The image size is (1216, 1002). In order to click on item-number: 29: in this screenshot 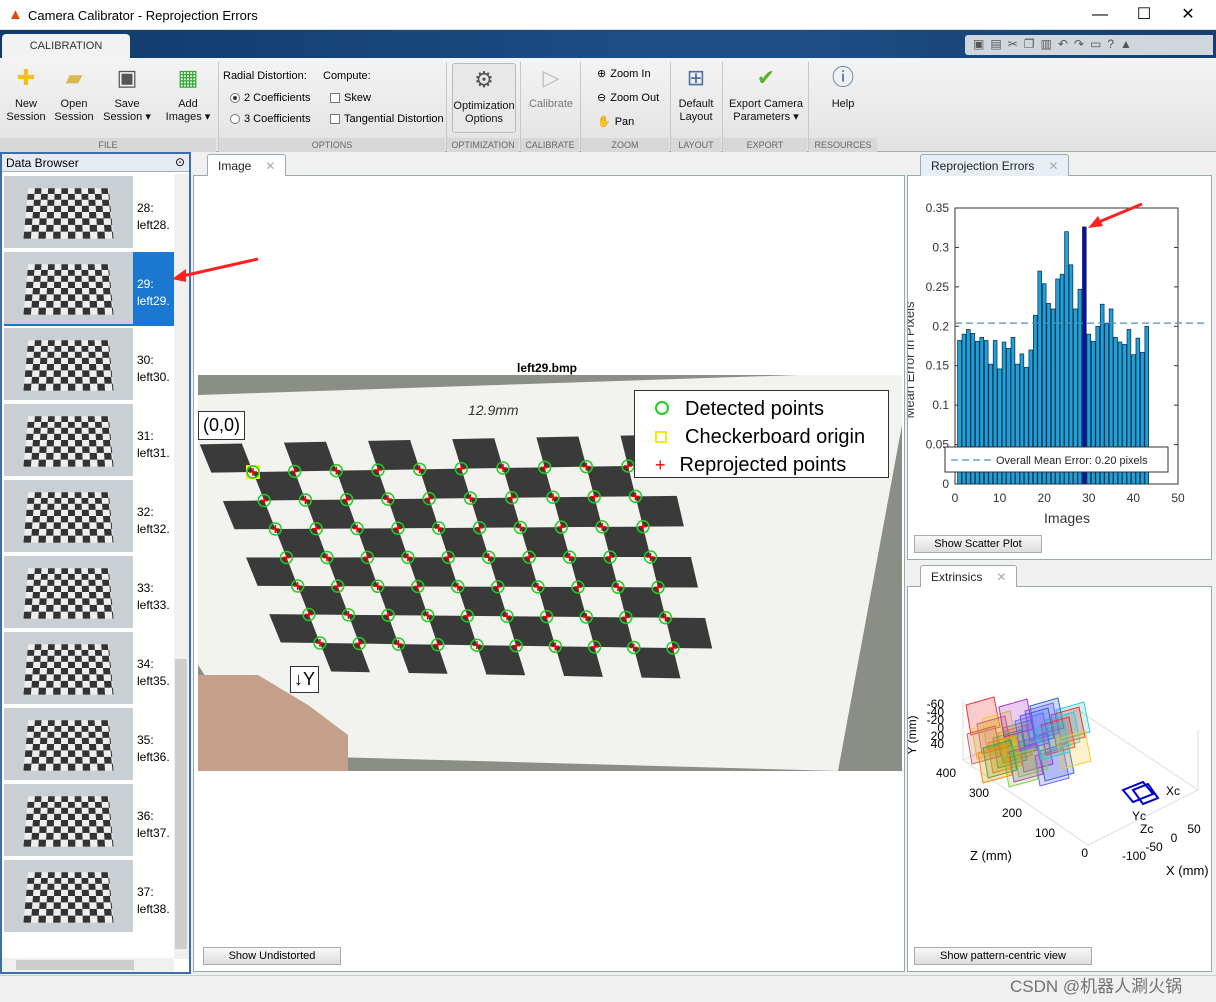, I will do `click(145, 284)`.